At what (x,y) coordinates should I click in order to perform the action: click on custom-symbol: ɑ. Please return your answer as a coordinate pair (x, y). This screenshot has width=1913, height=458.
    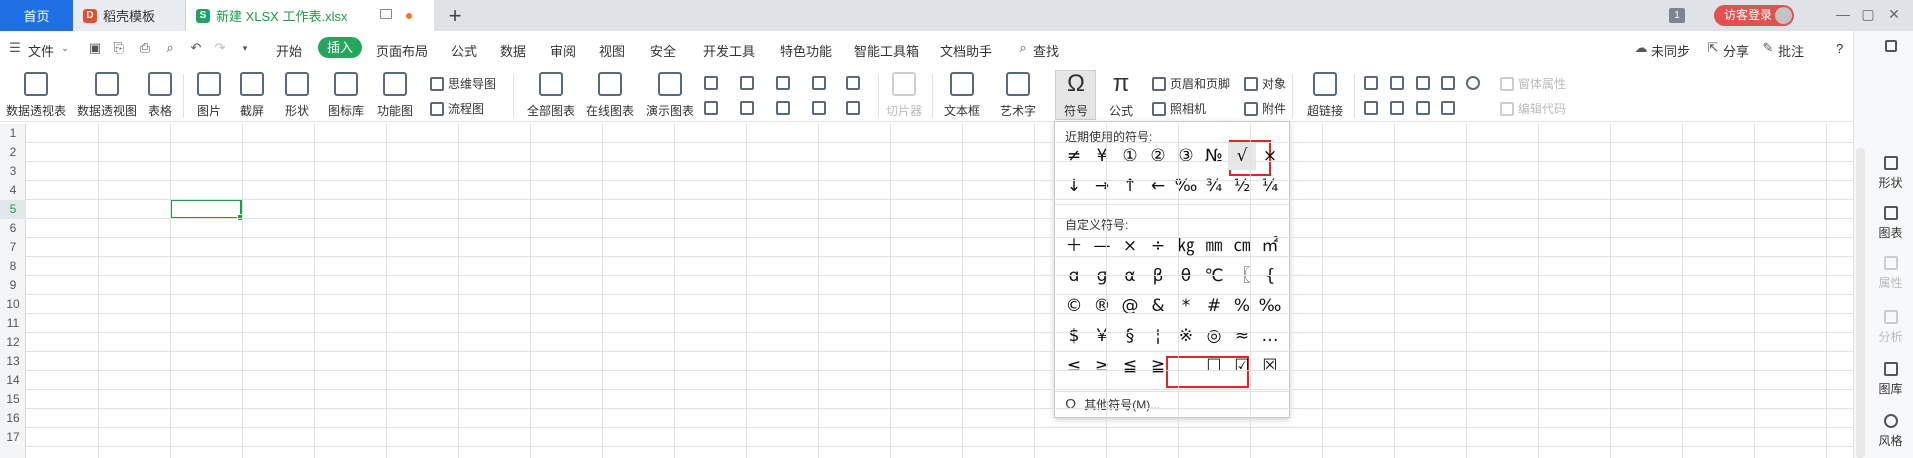
    Looking at the image, I should click on (1074, 276).